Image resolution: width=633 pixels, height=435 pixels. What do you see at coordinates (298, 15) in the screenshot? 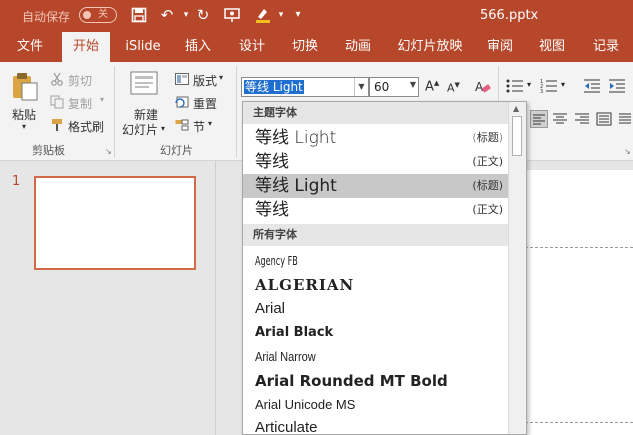
I see `customize-qat-icon: ▾` at bounding box center [298, 15].